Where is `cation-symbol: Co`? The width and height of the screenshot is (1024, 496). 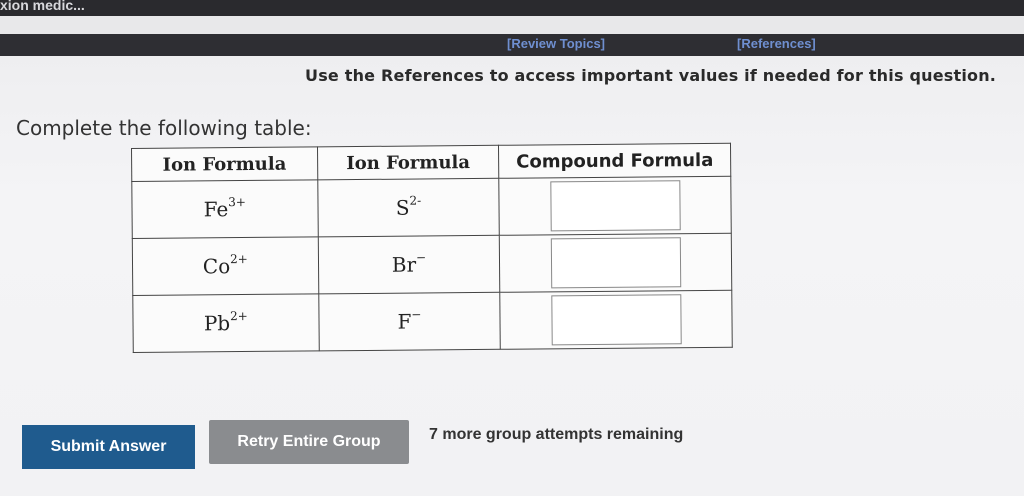 cation-symbol: Co is located at coordinates (216, 266).